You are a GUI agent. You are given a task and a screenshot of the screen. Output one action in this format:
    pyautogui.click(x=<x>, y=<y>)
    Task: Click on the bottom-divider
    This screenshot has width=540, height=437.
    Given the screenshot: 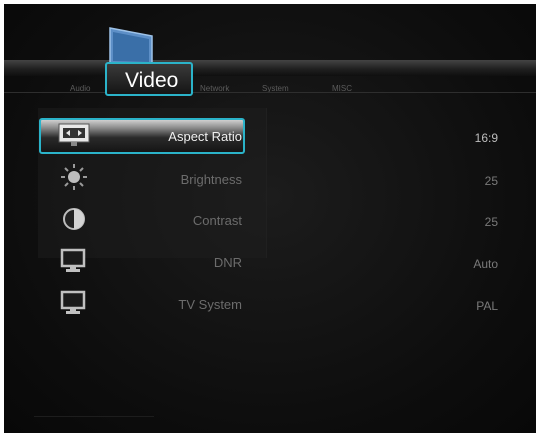 What is the action you would take?
    pyautogui.click(x=94, y=416)
    